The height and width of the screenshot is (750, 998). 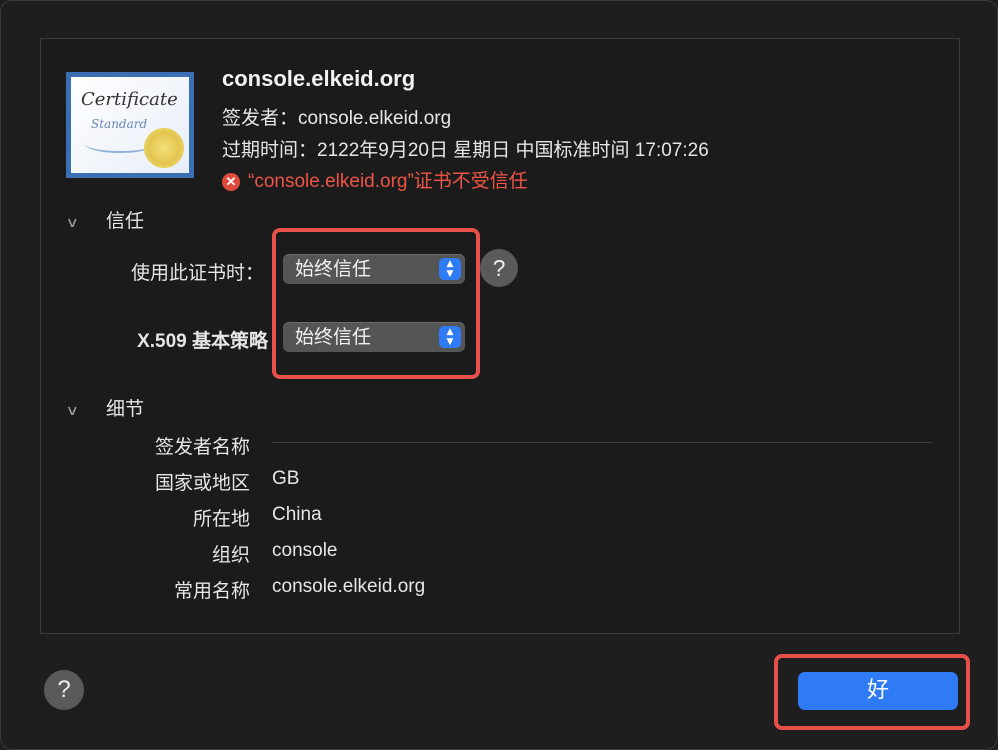 What do you see at coordinates (202, 483) in the screenshot?
I see `detail-label-country: 国家或地区` at bounding box center [202, 483].